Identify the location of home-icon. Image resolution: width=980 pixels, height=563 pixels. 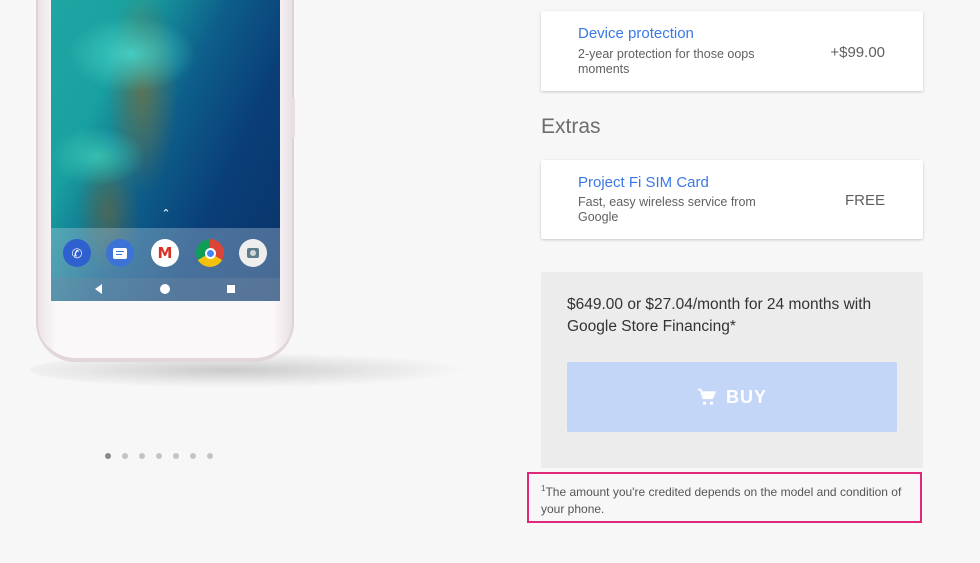
(165, 289).